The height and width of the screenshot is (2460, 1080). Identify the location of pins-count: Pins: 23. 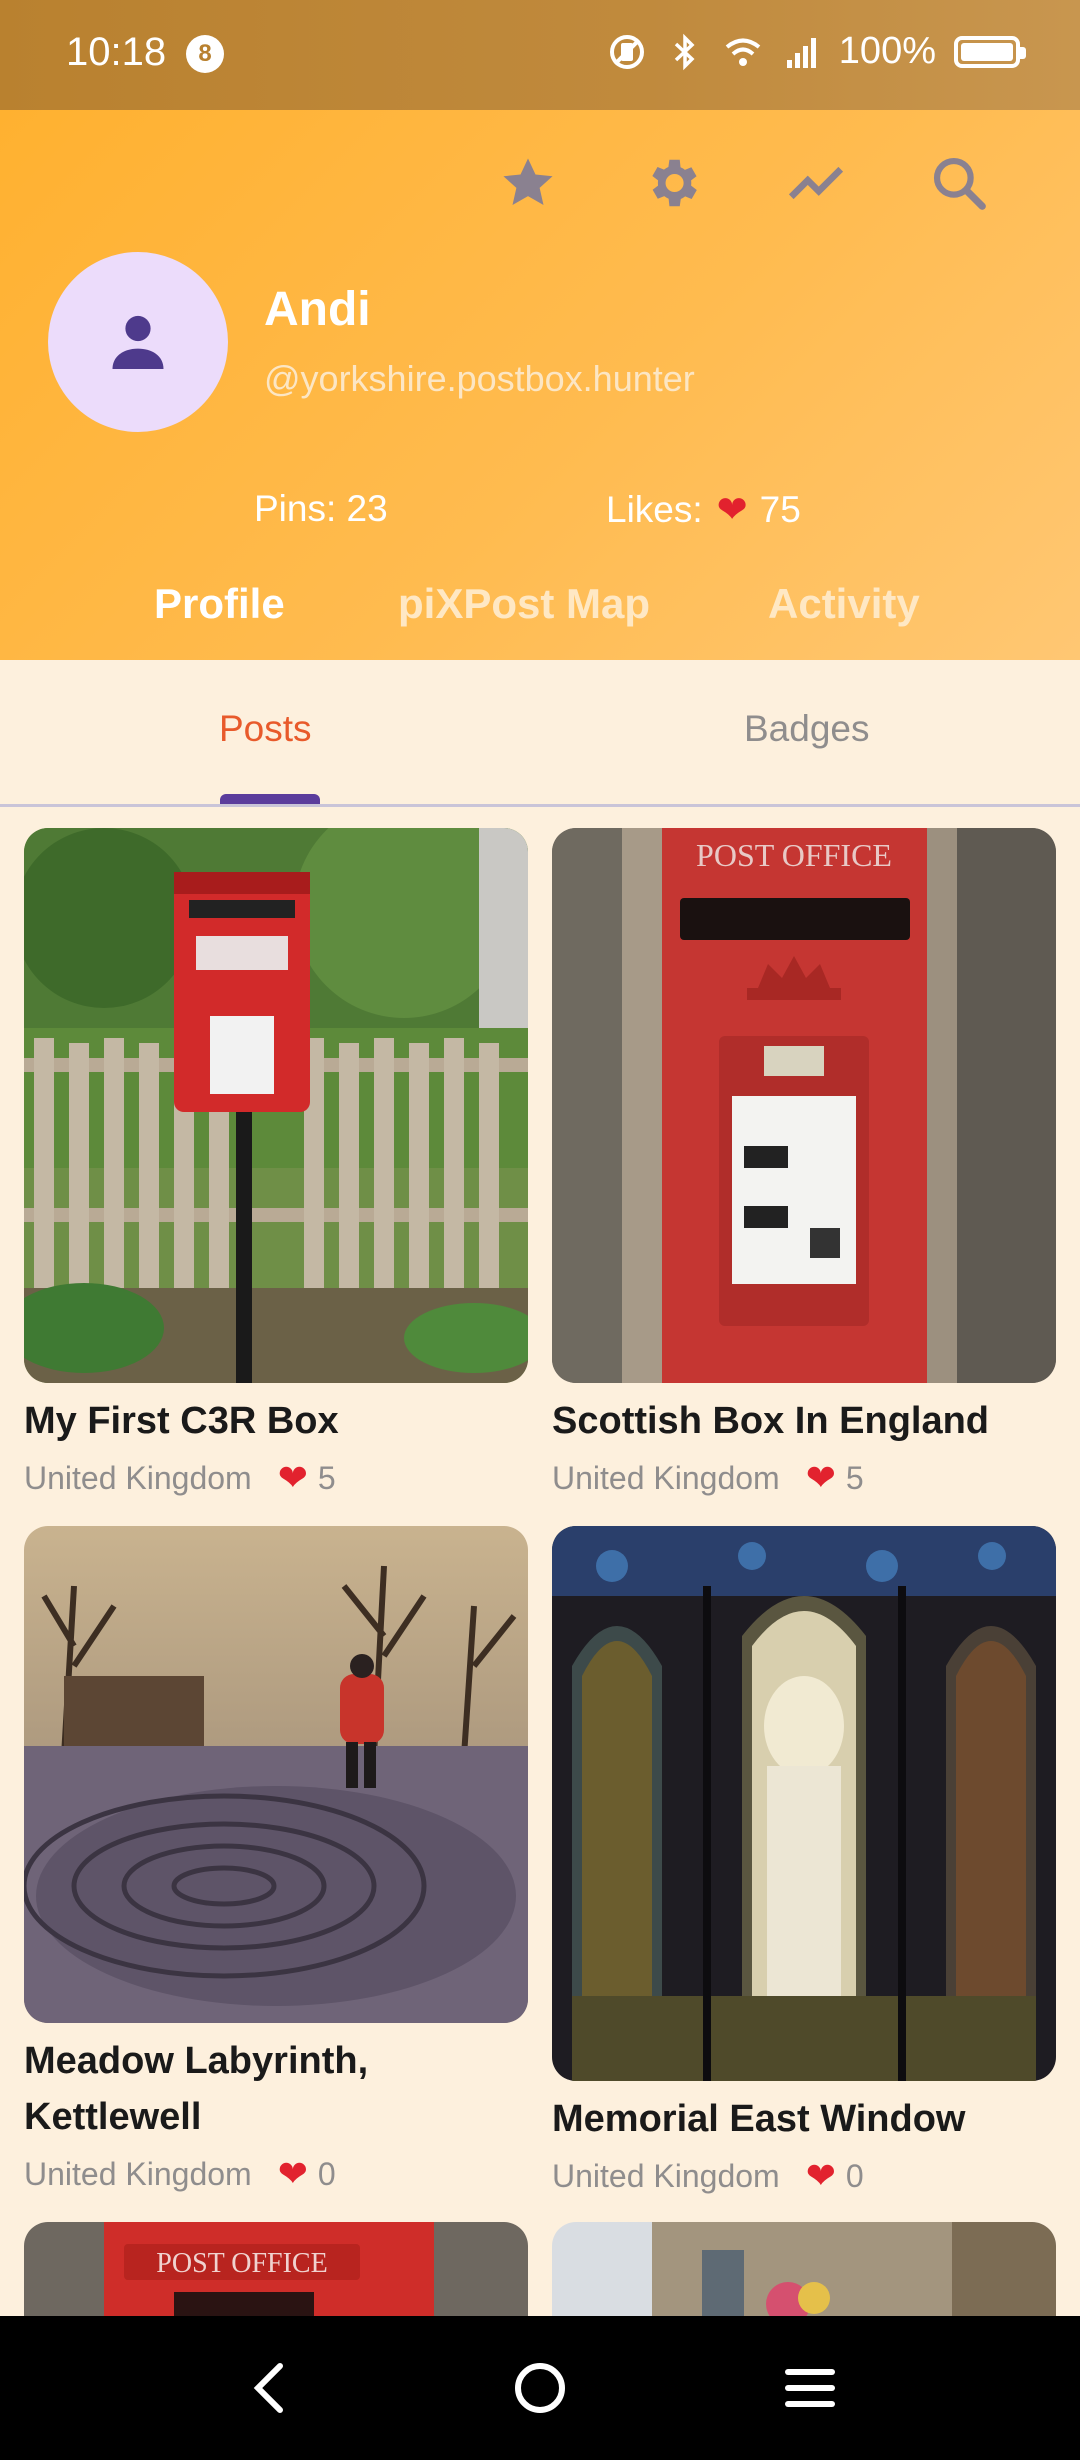
(321, 508).